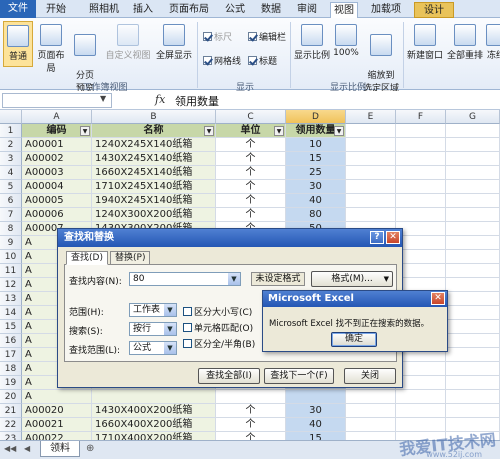 The height and width of the screenshot is (459, 500). Describe the element at coordinates (352, 279) in the screenshot. I see `format-button: 格式(M)... ▼` at that location.